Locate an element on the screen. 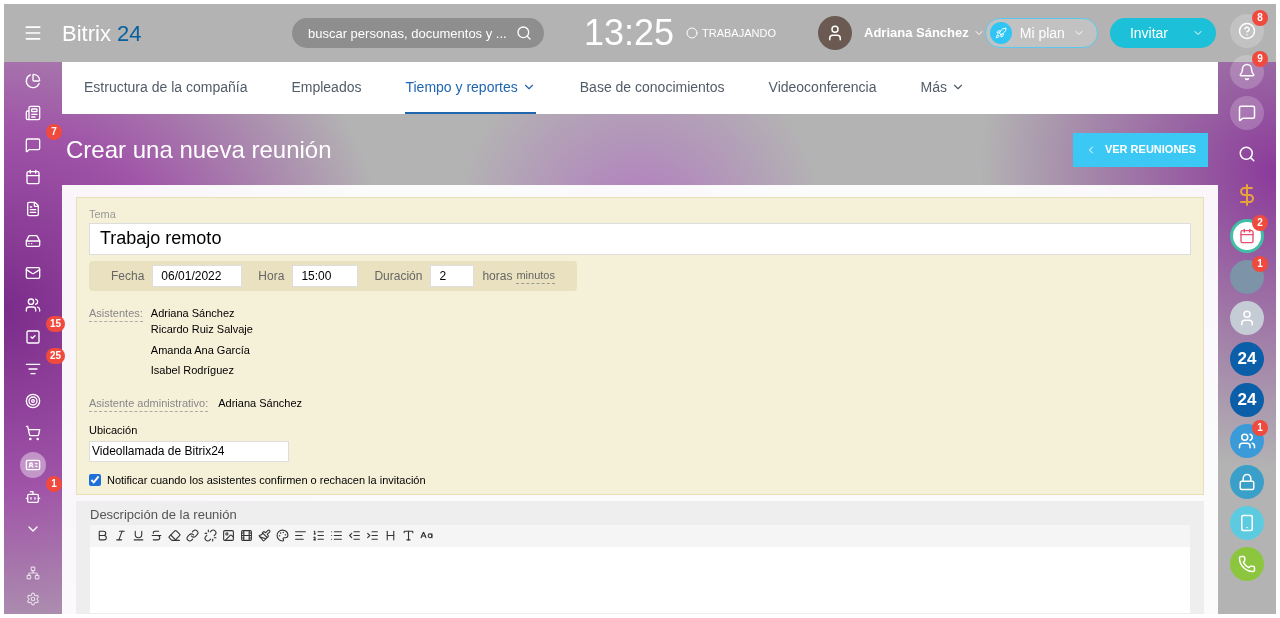  clock: 13:25 is located at coordinates (629, 33).